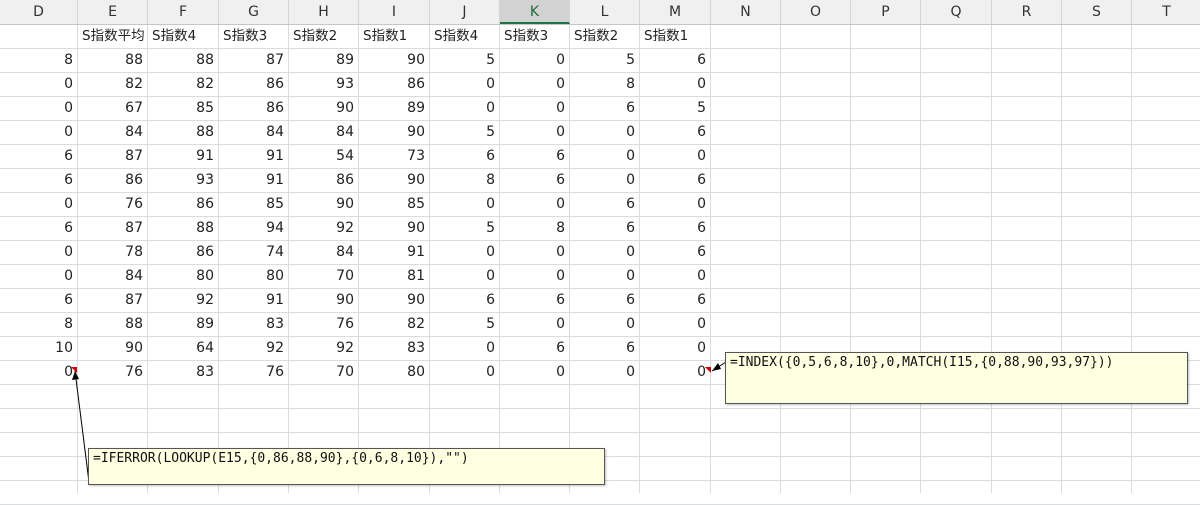 The image size is (1200, 505). What do you see at coordinates (394, 180) in the screenshot?
I see `cell-i7: 90` at bounding box center [394, 180].